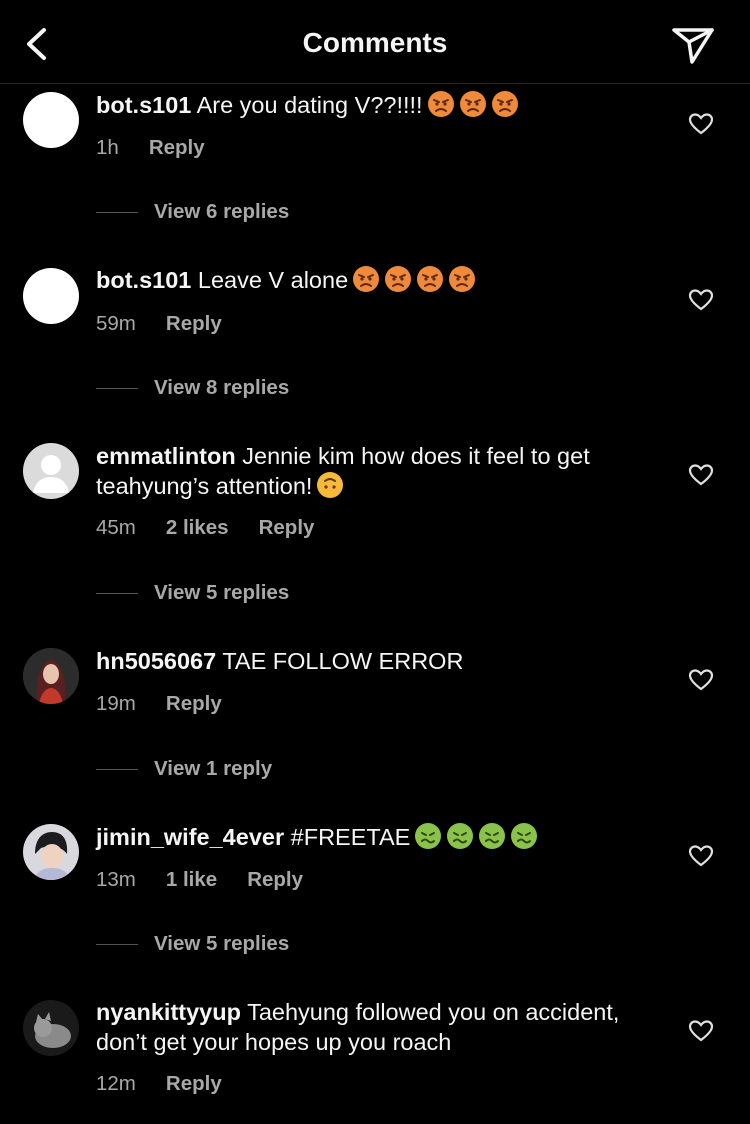  Describe the element at coordinates (166, 456) in the screenshot. I see `comment-username: emmatlinton` at that location.